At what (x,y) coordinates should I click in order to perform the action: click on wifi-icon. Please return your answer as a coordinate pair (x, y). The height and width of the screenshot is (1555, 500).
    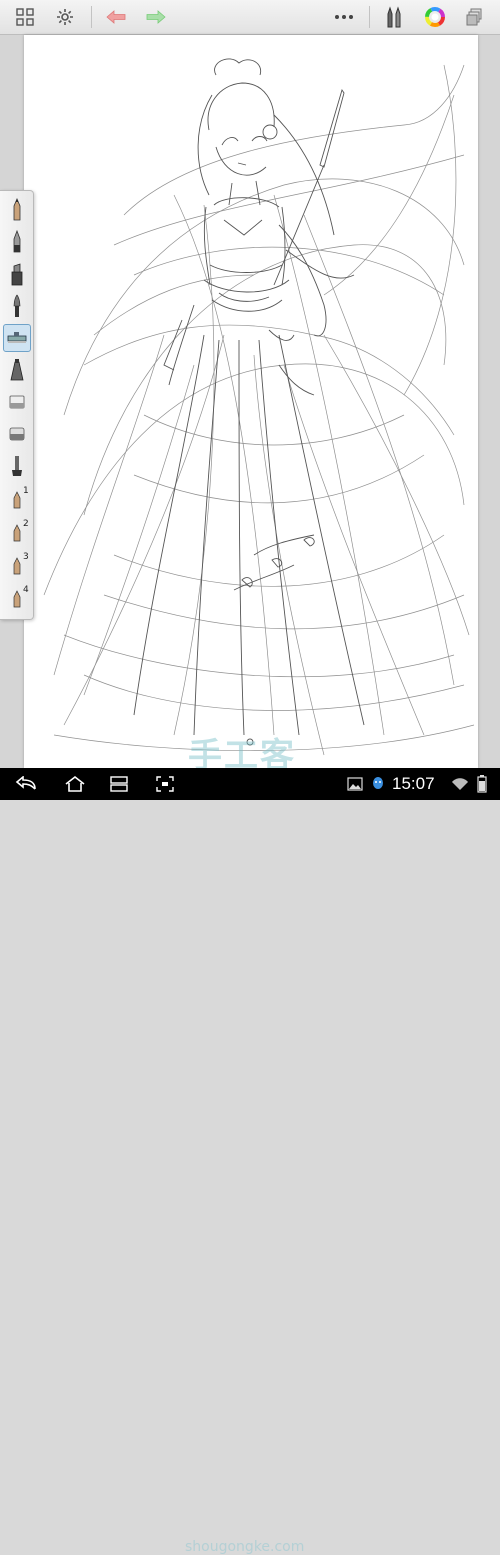
    Looking at the image, I should click on (460, 784).